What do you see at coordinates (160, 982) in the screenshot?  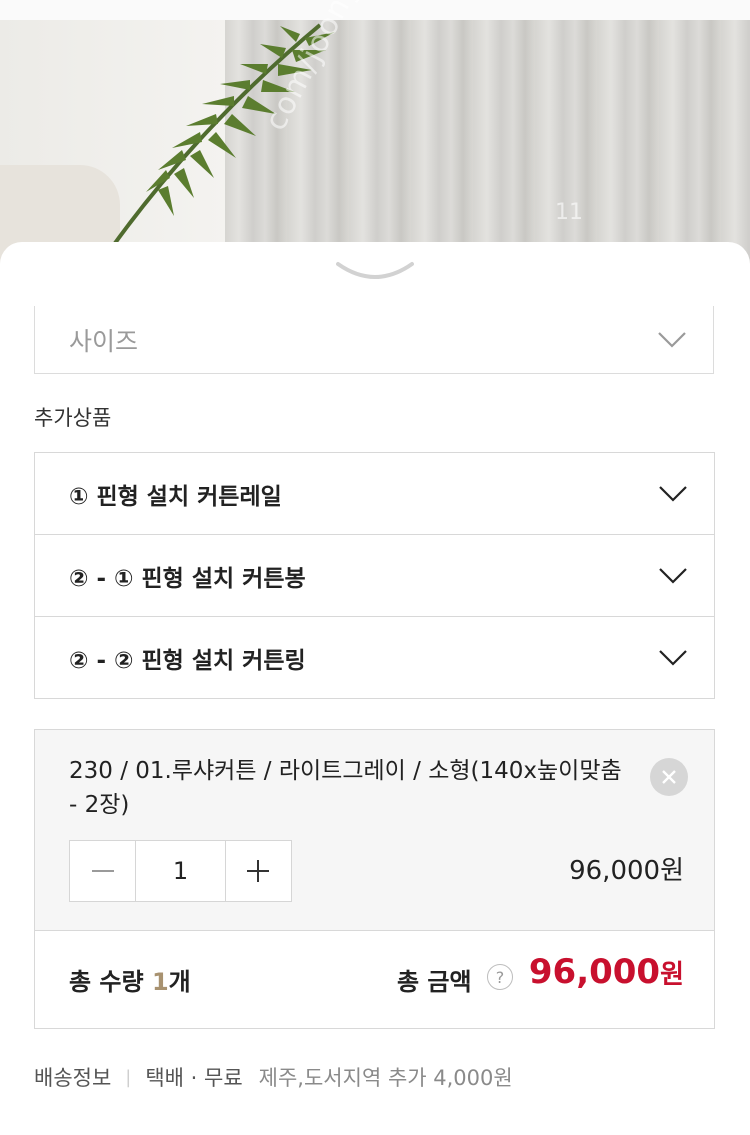 I see `total-quantity-value: 1` at bounding box center [160, 982].